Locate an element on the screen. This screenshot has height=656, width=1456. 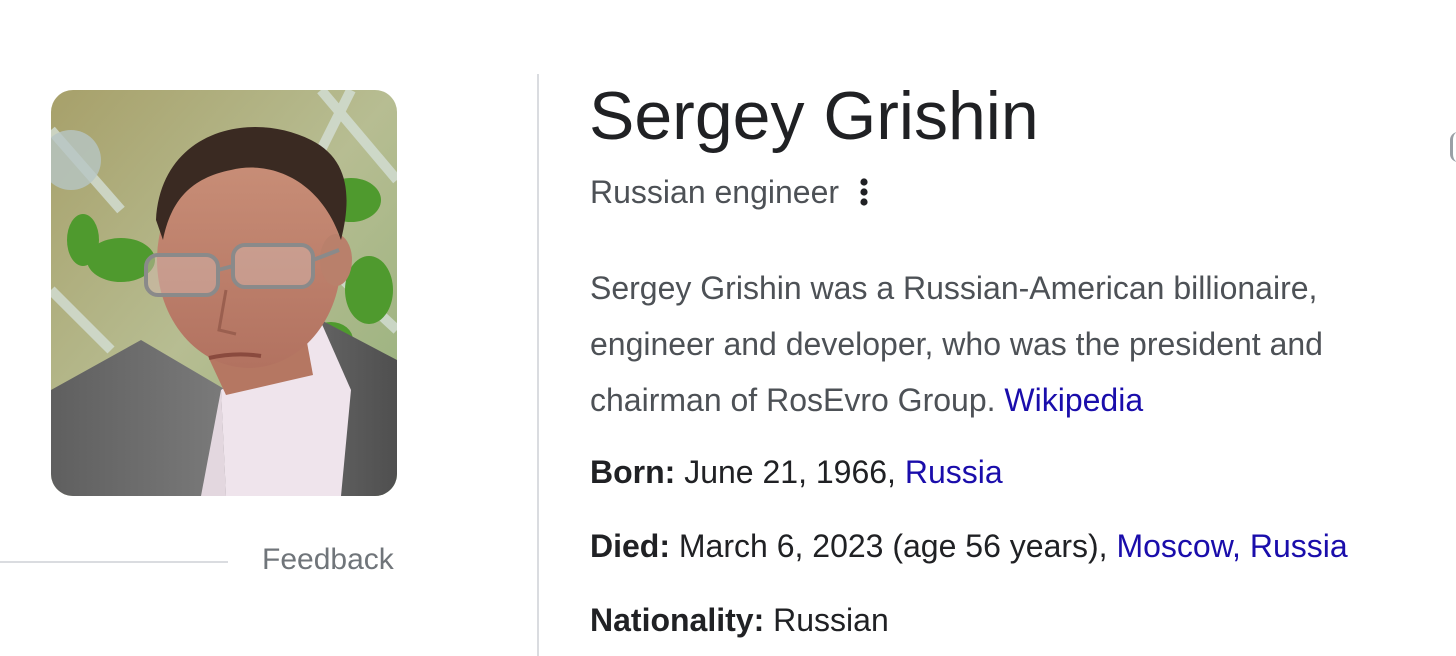
description-line: chairman of RosEvro Group. Wikipedia is located at coordinates (1005, 400).